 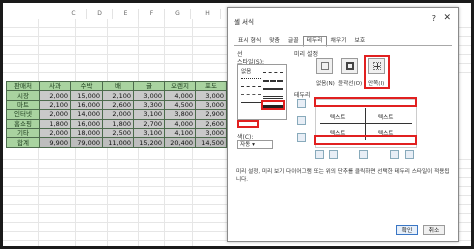 What do you see at coordinates (23, 123) in the screenshot?
I see `row-label-cell: 홈쇼핑` at bounding box center [23, 123].